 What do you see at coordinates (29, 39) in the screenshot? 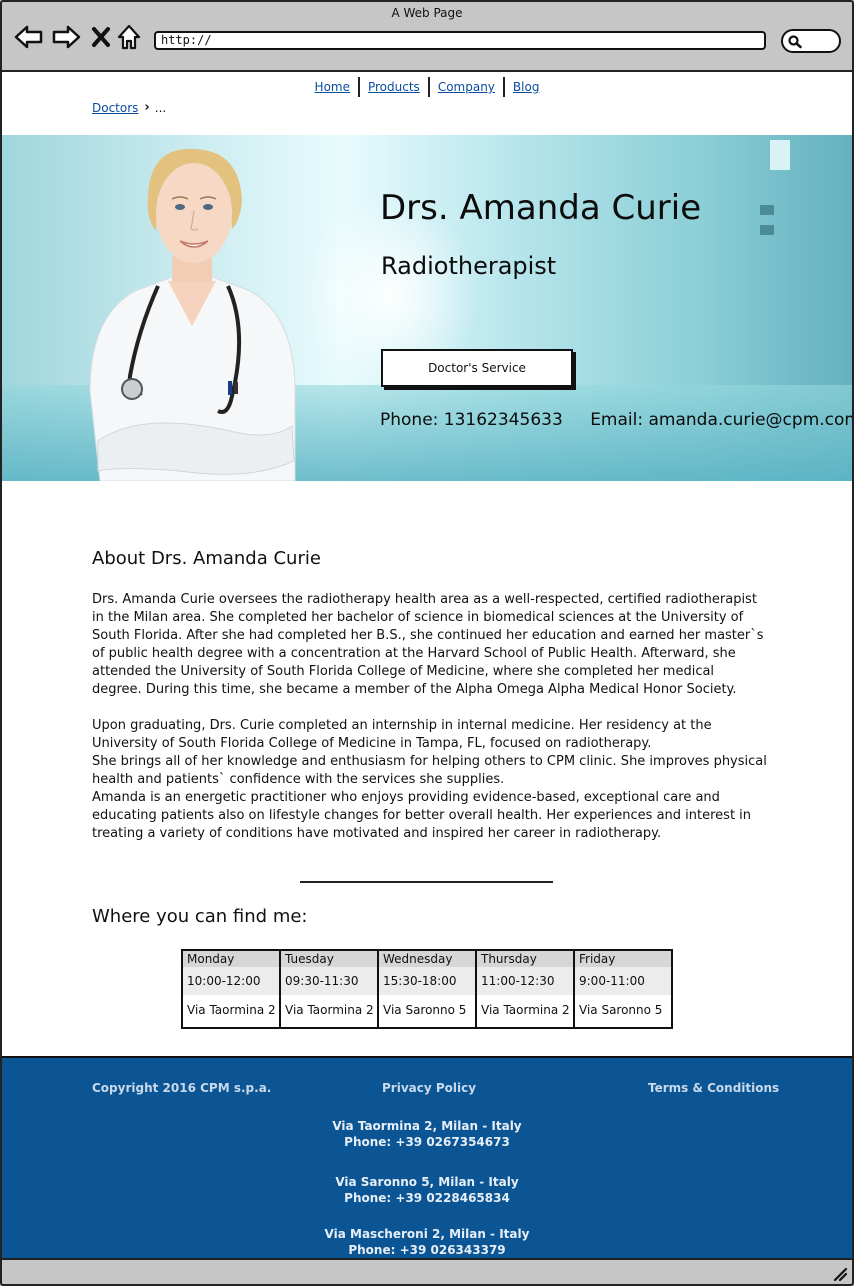
I see `back-arrow-icon` at bounding box center [29, 39].